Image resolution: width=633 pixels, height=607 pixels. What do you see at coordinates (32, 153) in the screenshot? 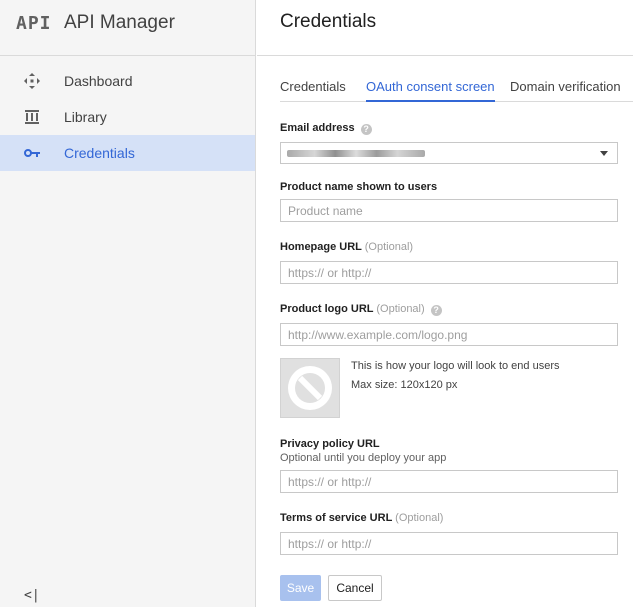
I see `key-icon` at bounding box center [32, 153].